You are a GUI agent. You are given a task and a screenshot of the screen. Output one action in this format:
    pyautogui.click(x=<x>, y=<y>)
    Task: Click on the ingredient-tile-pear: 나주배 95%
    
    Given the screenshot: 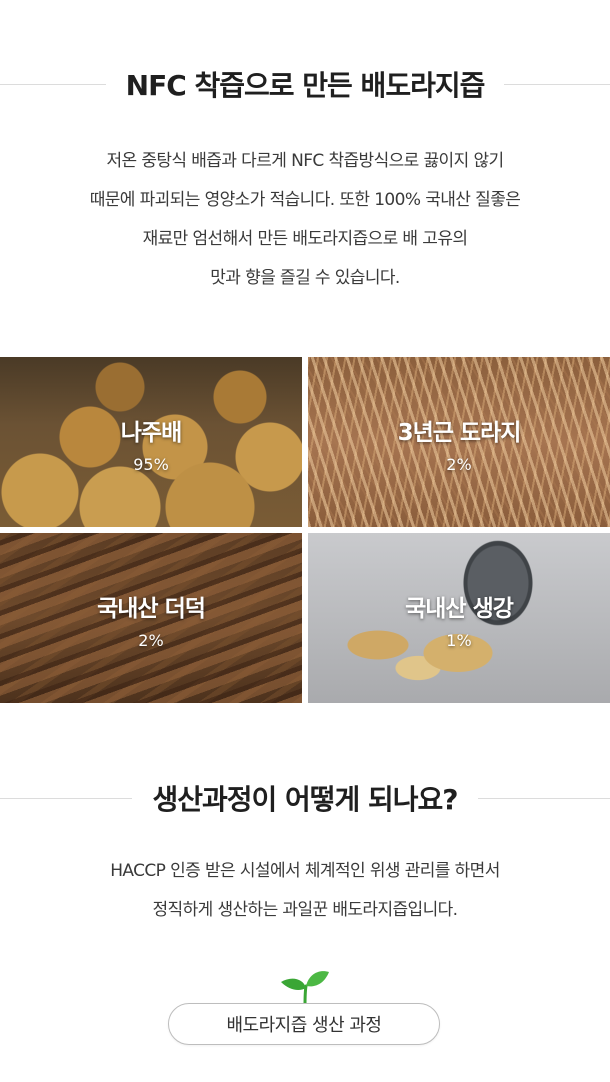 What is the action you would take?
    pyautogui.click(x=151, y=442)
    